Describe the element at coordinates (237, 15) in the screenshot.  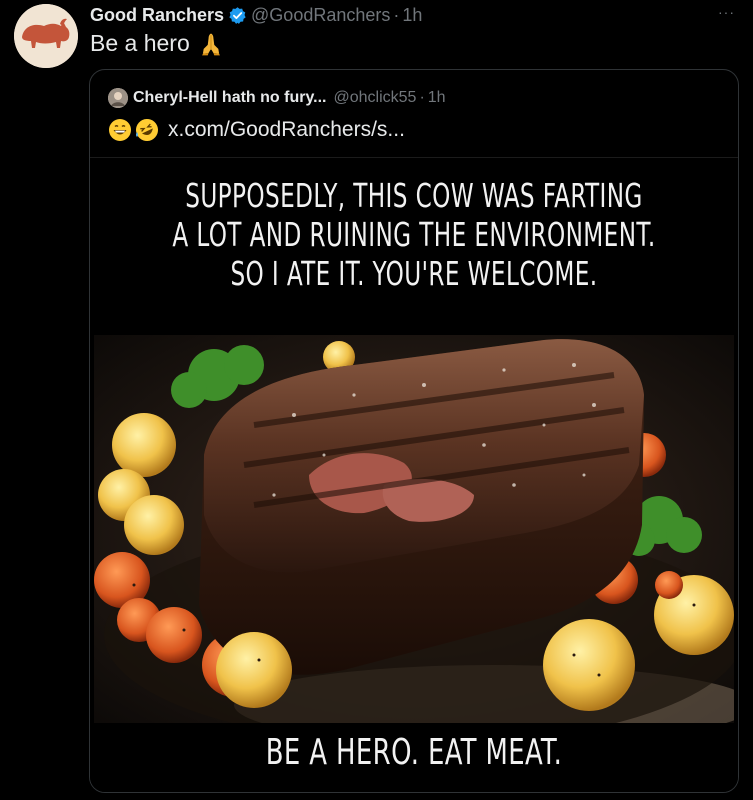
I see `verified-badge-icon` at that location.